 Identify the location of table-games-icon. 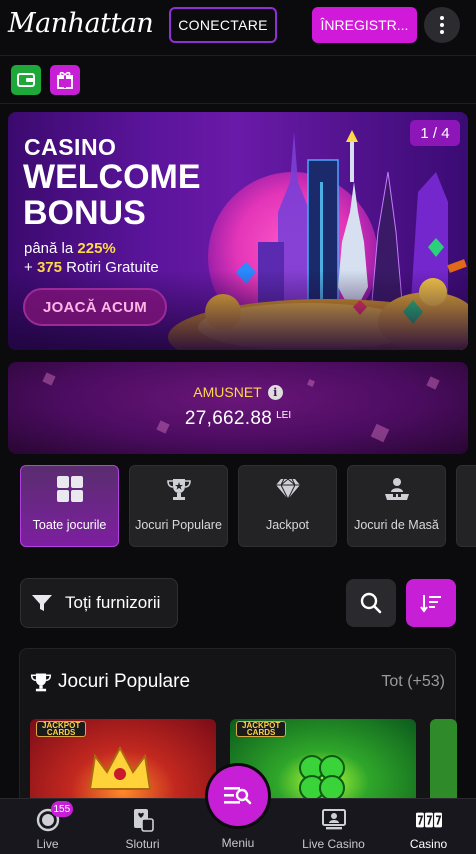
(397, 489).